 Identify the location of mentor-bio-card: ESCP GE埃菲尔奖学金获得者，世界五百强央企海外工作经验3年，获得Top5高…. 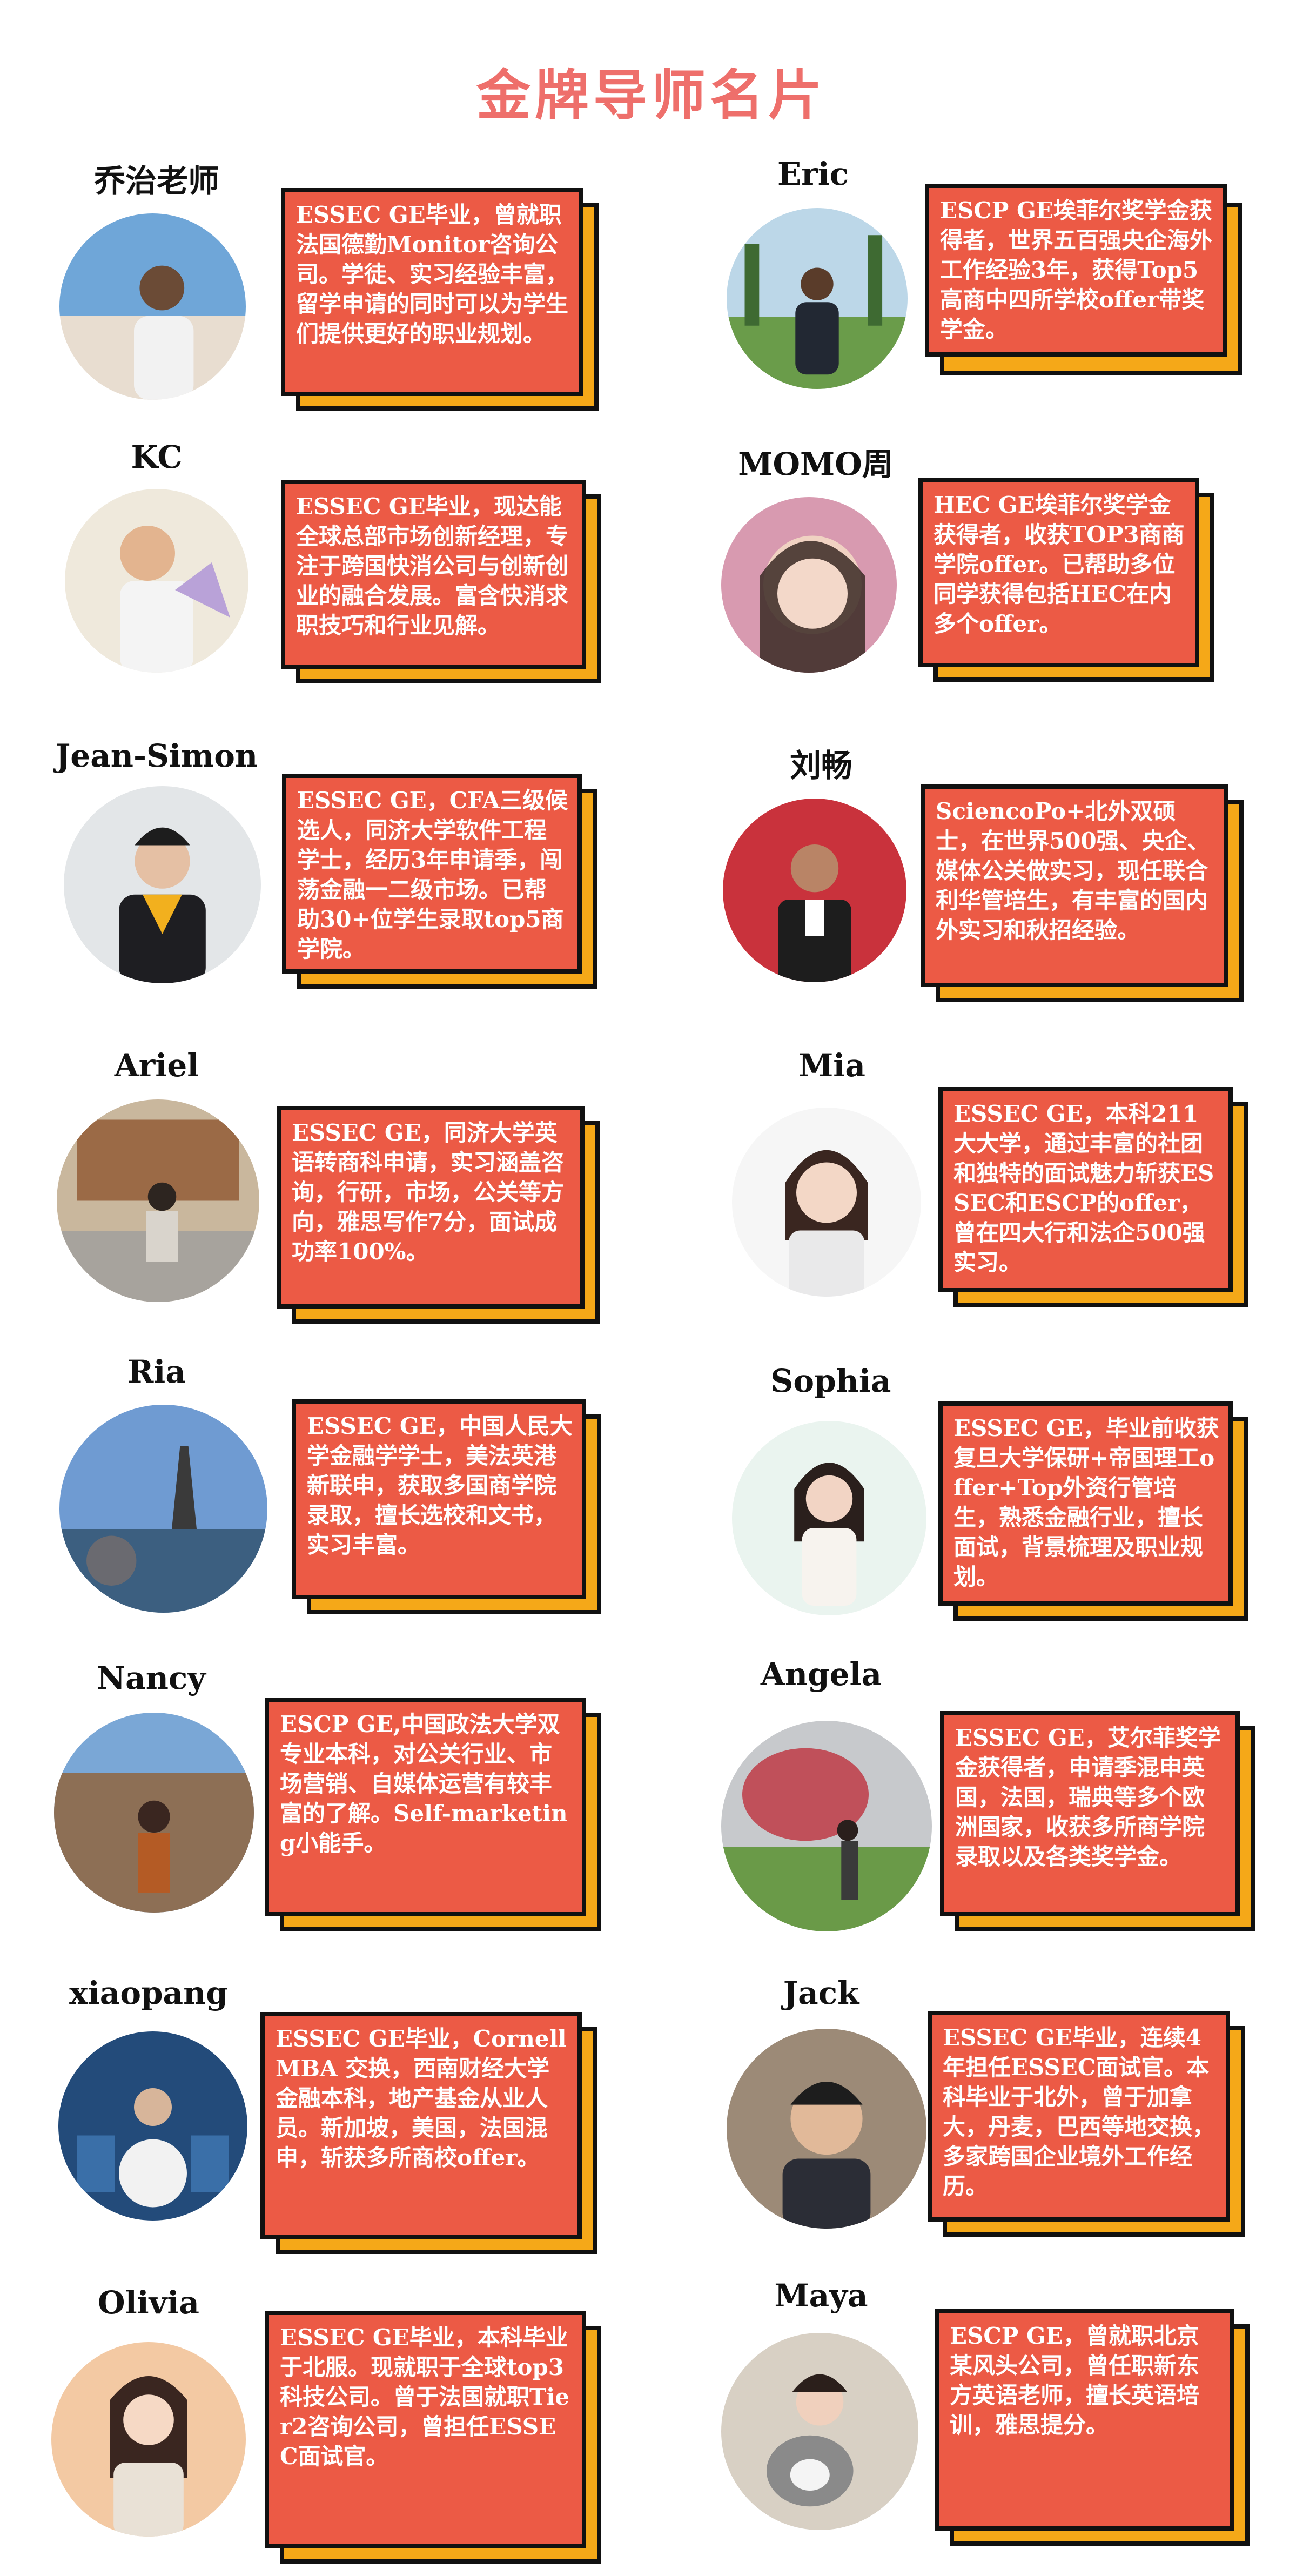
(1076, 270).